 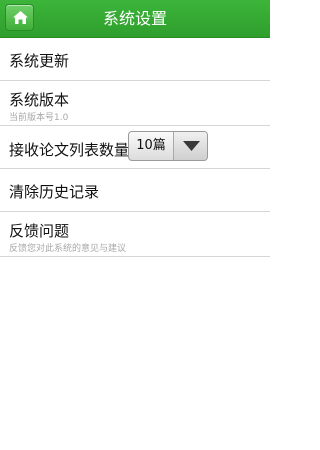 I want to click on setting-system-update: 系统更新, so click(x=135, y=59).